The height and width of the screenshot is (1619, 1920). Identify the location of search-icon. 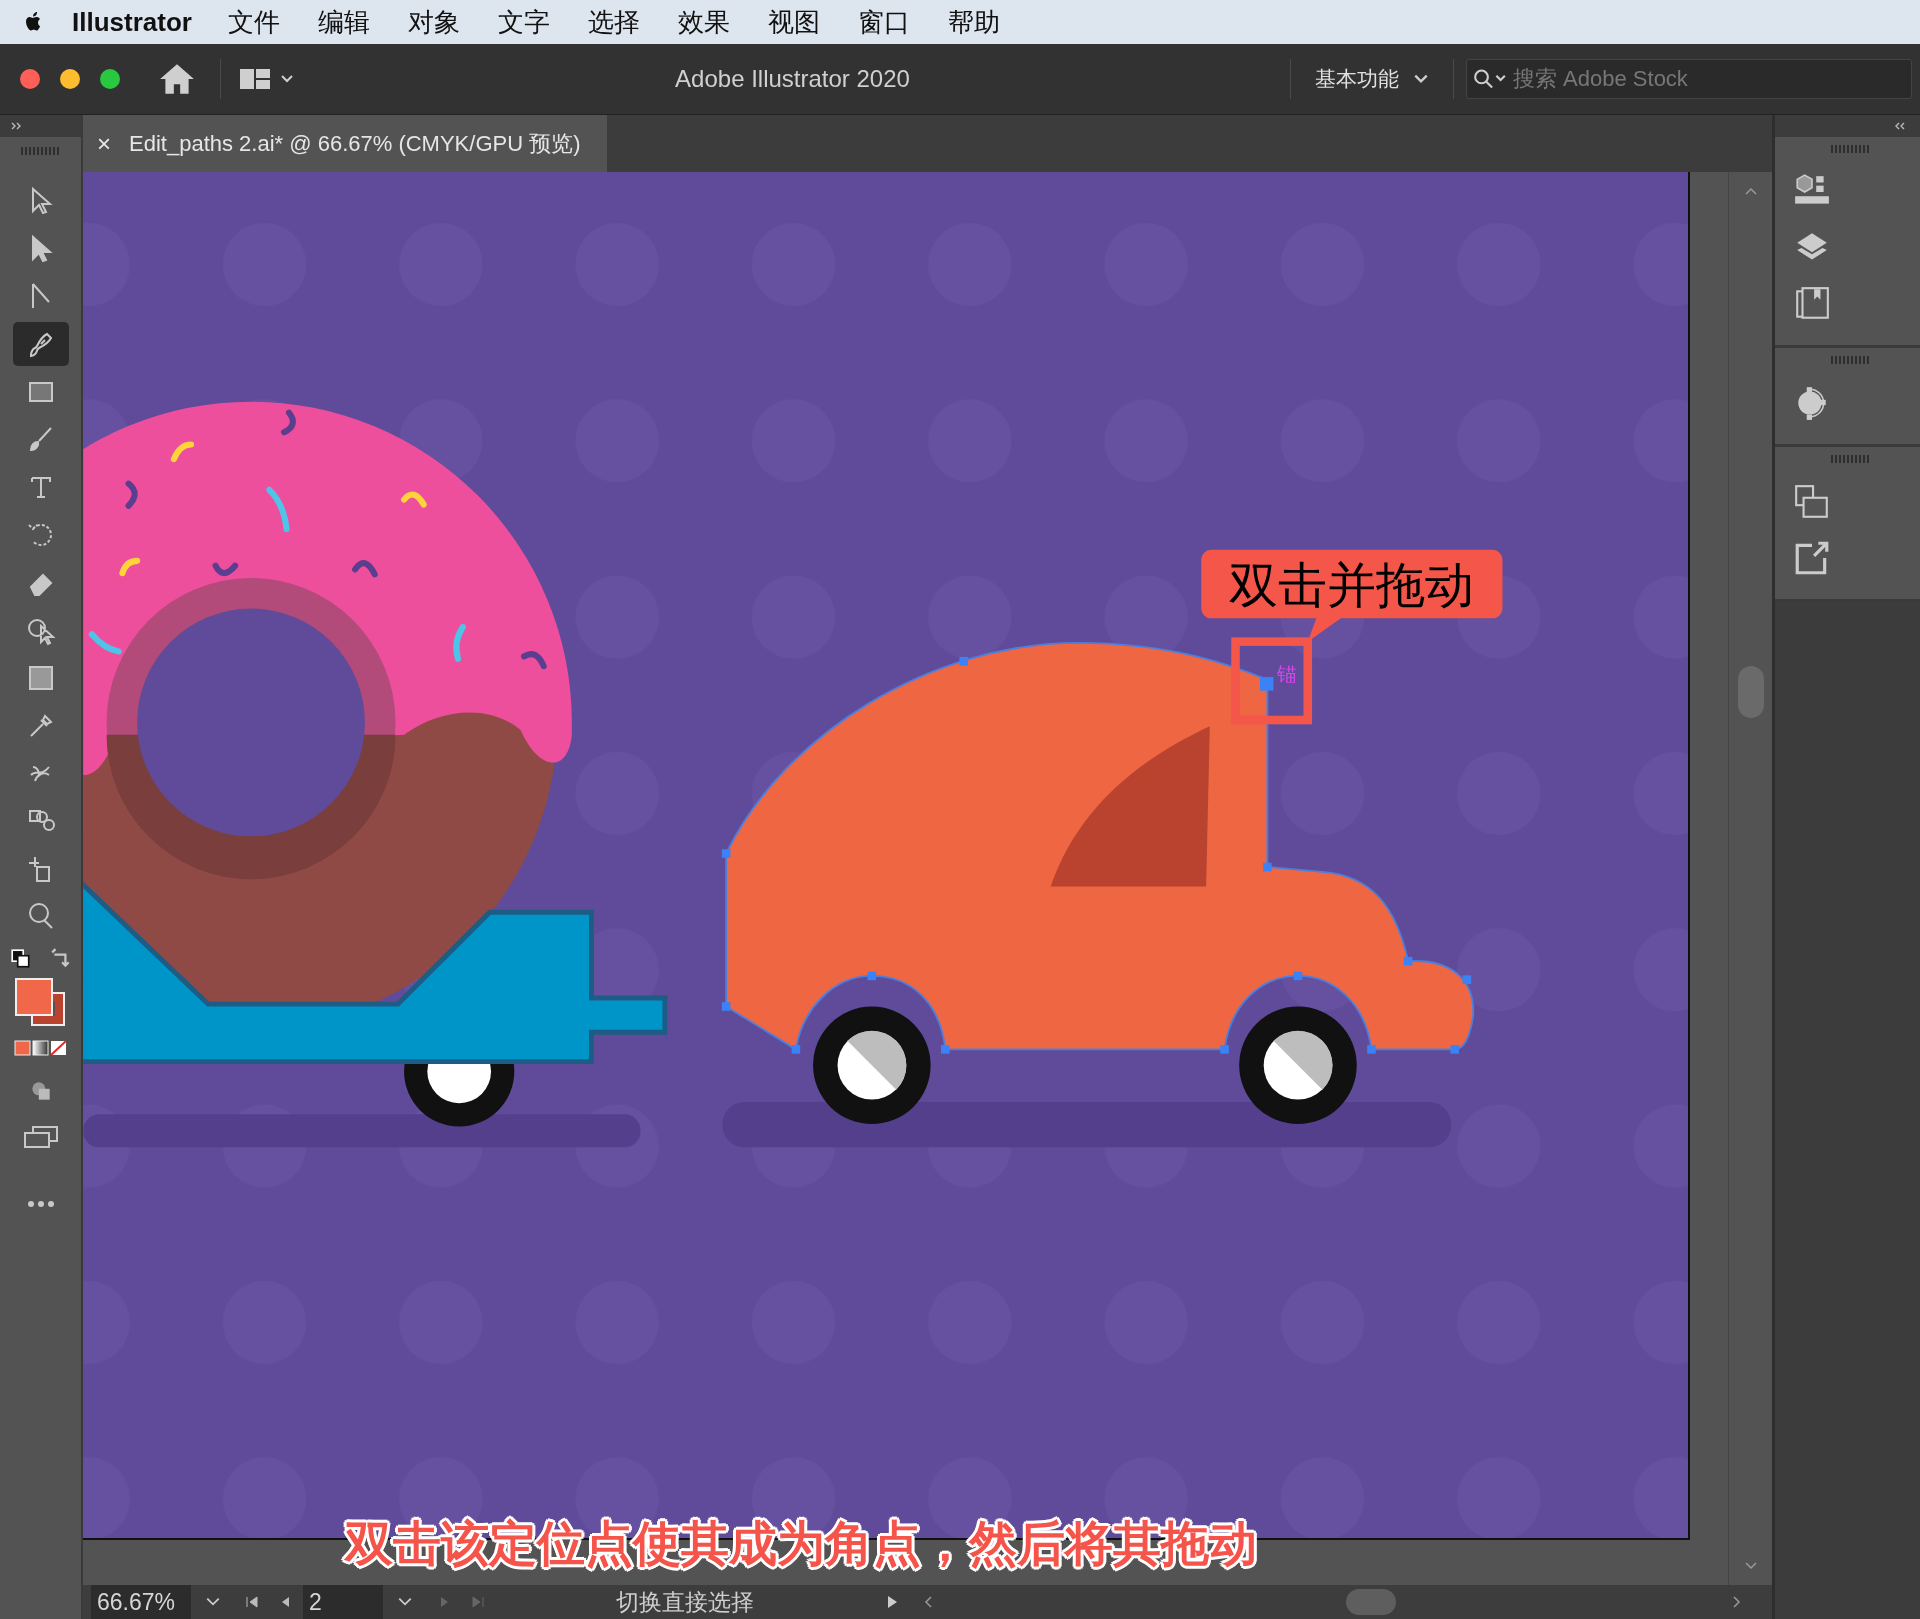
(1490, 79).